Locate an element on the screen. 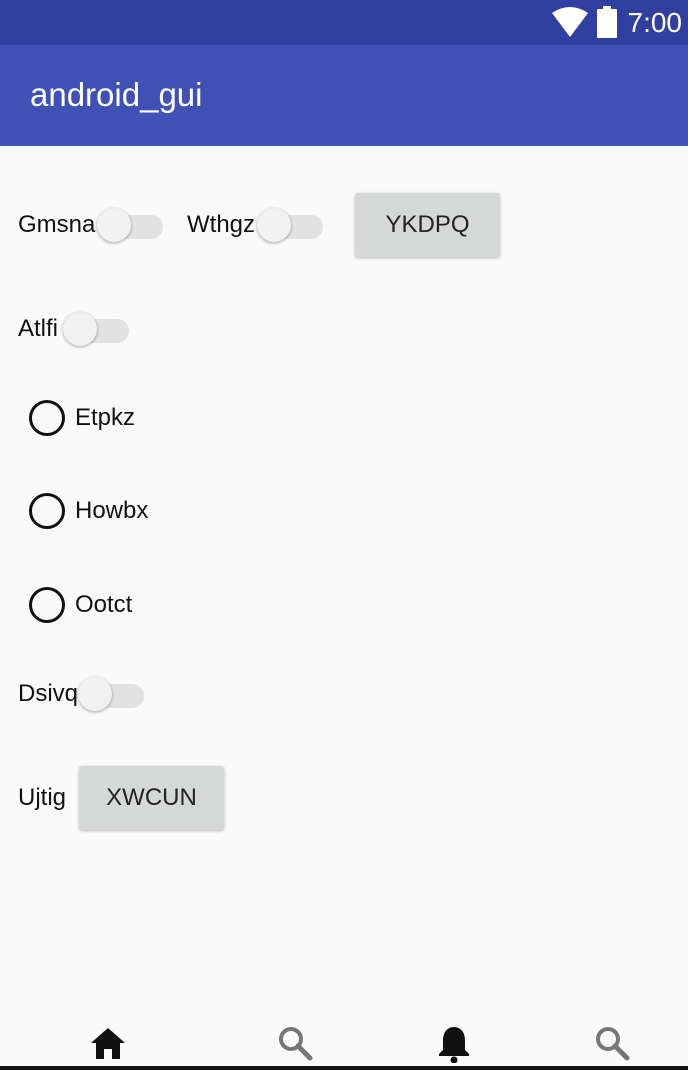 The width and height of the screenshot is (688, 1070). wifi-icon is located at coordinates (570, 22).